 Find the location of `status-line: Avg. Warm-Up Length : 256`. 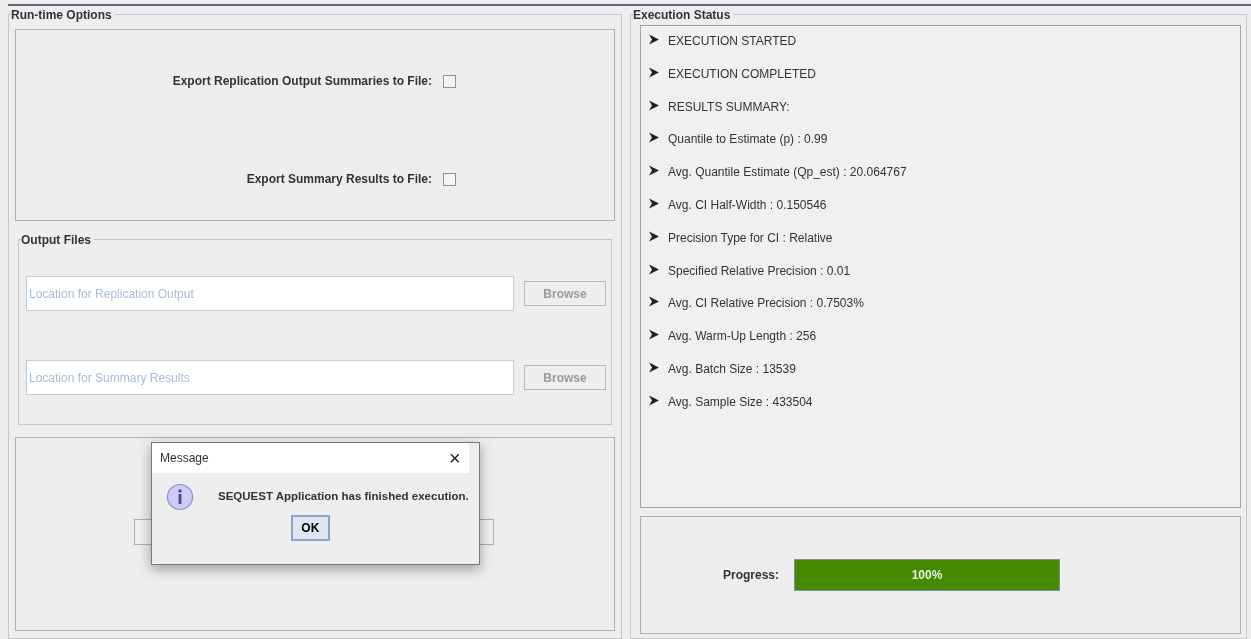

status-line: Avg. Warm-Up Length : 256 is located at coordinates (742, 337).